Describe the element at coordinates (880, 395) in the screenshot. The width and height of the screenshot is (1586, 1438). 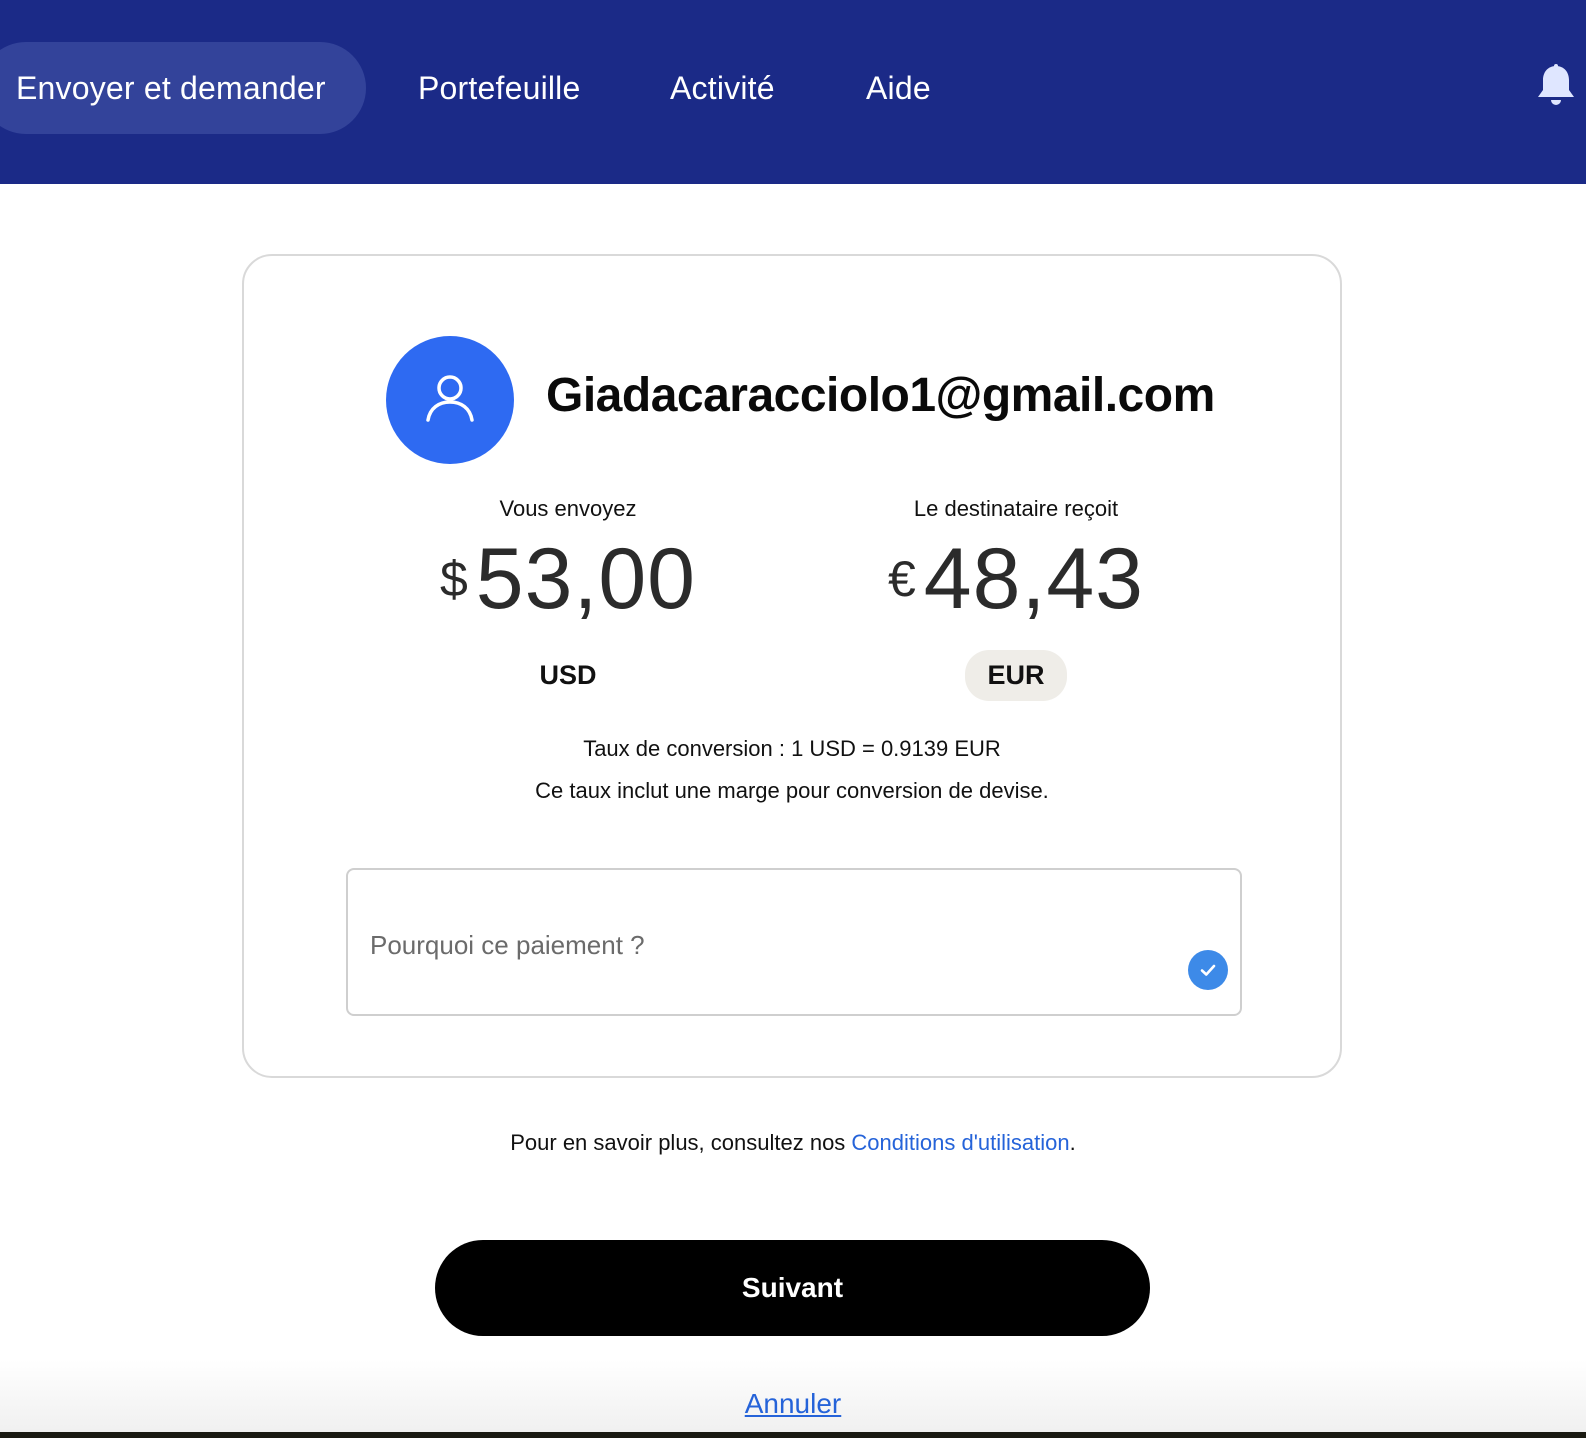
I see `recipient-email: Giadacaracciolo1@gmail.com` at that location.